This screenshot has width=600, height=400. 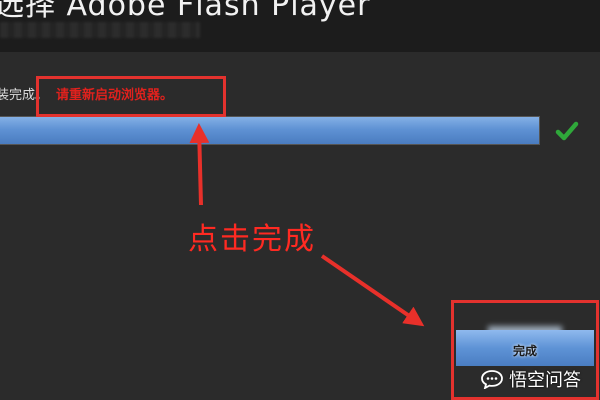 I want to click on watermark: 悟空问答, so click(x=530, y=379).